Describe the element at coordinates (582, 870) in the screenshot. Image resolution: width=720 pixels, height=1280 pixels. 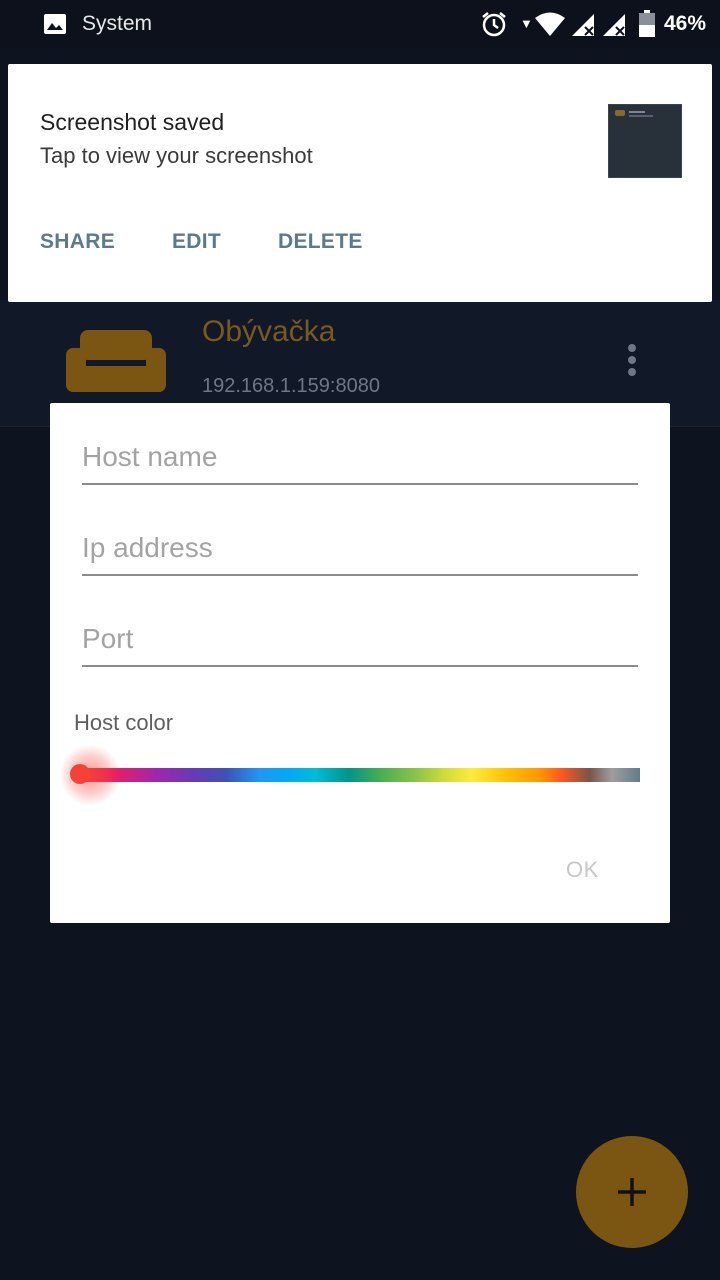
I see `ok-button: OK` at that location.